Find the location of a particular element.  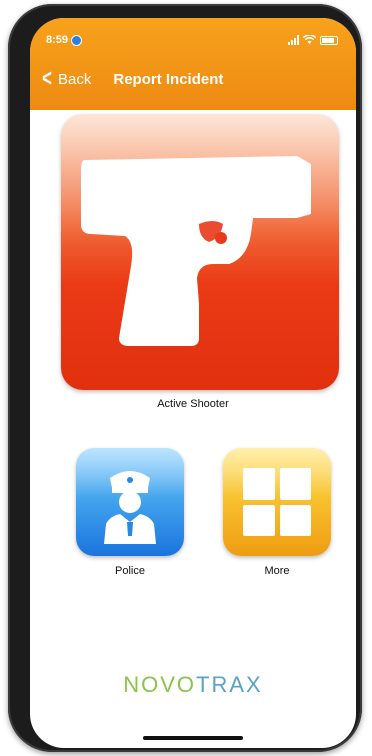

novotrax-logo: NOVOTRAX is located at coordinates (193, 685).